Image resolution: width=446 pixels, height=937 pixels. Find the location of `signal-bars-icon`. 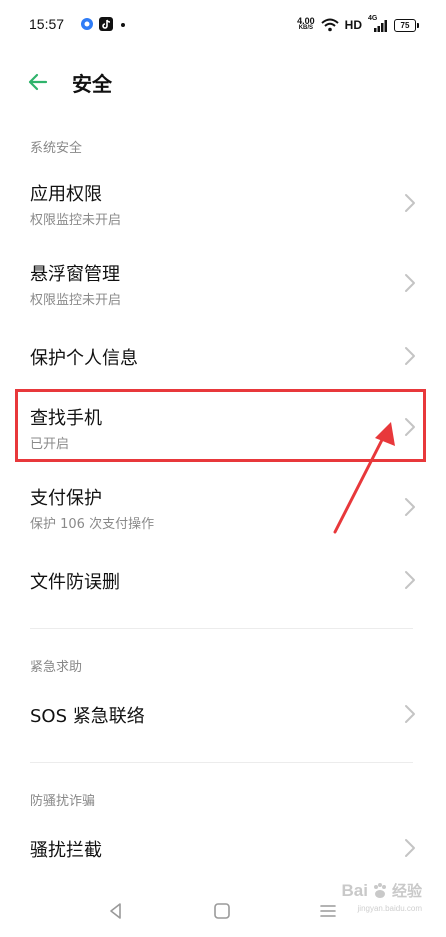

signal-bars-icon is located at coordinates (380, 26).